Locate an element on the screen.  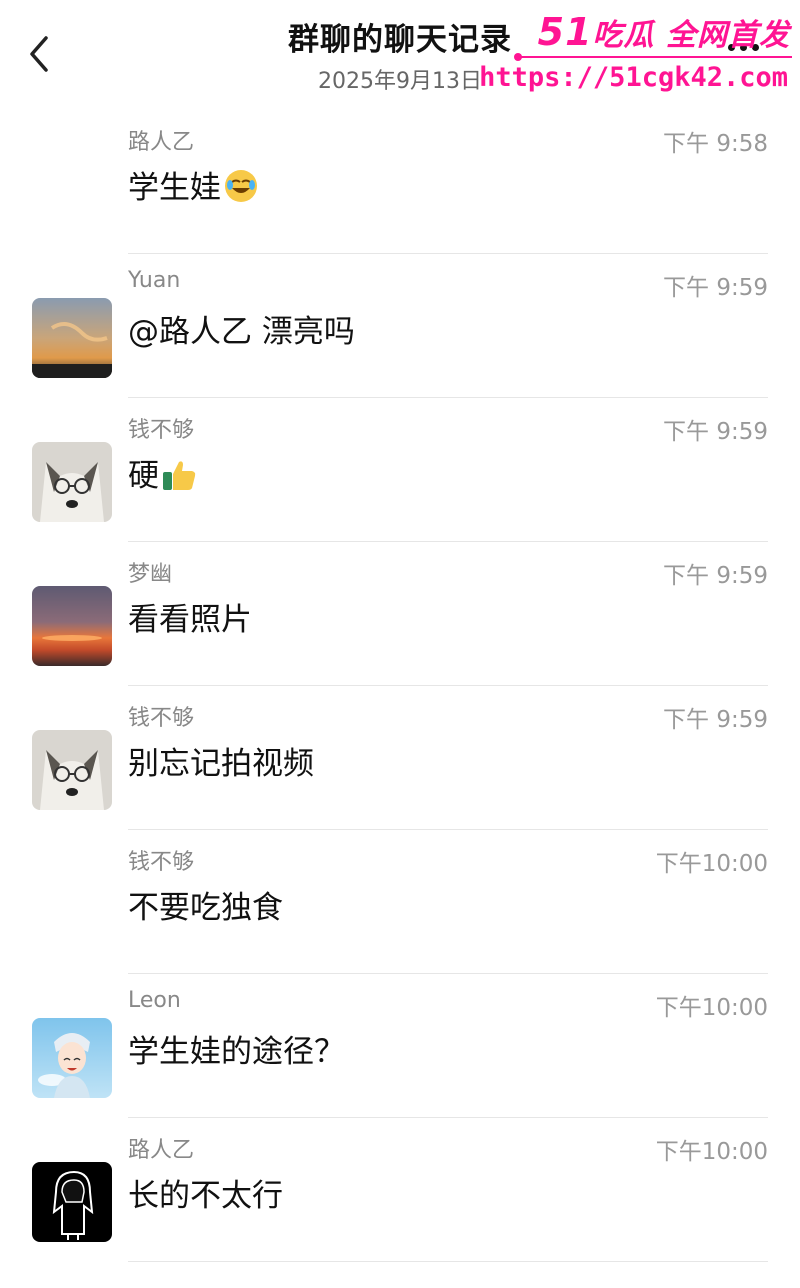
message-content: 不要吃独食 is located at coordinates (205, 904).